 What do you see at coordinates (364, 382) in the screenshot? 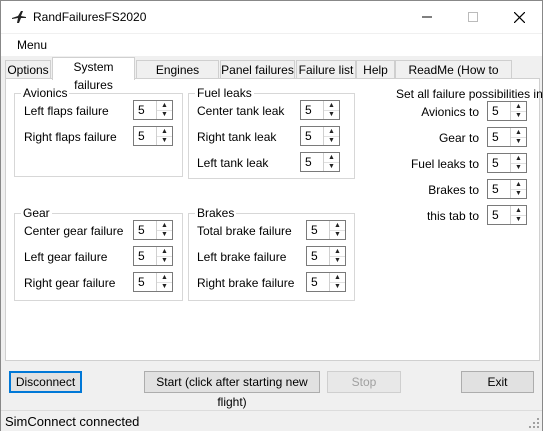
I see `stop-button: Stop` at bounding box center [364, 382].